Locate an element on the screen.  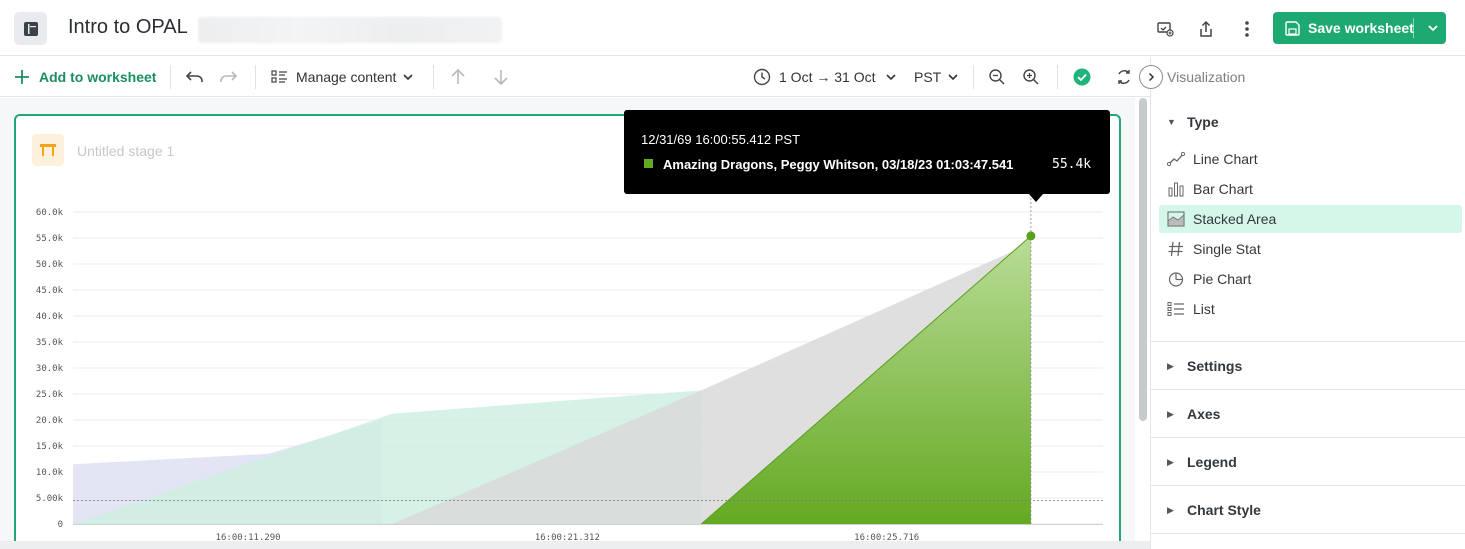
line-chart-icon is located at coordinates (1176, 159).